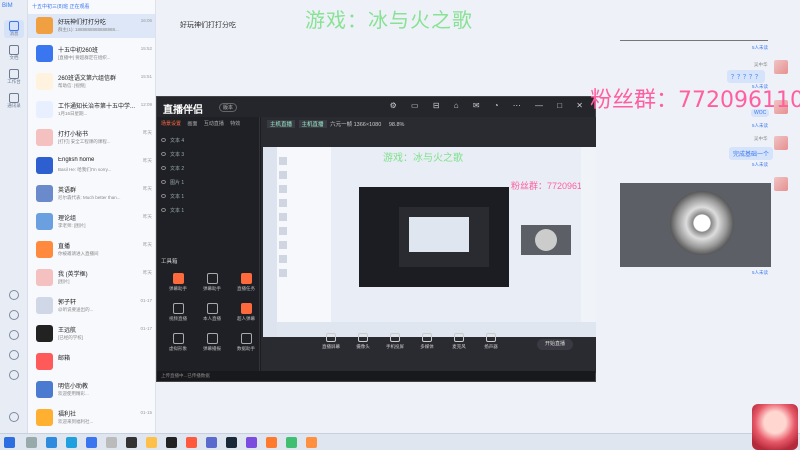 The height and width of the screenshot is (450, 800). Describe the element at coordinates (91, 82) in the screenshot. I see `chat-list-item: 260班语文第六组信群 帮助信: [视频] 15:51` at that location.